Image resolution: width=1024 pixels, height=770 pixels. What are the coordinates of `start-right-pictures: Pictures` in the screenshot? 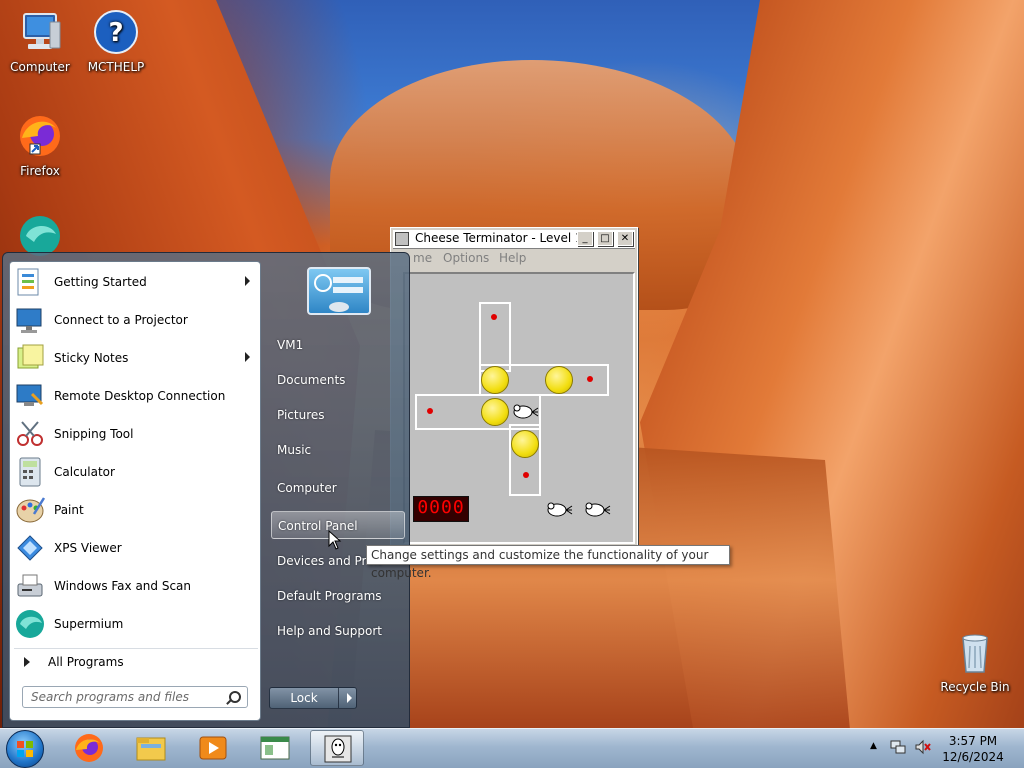 It's located at (338, 415).